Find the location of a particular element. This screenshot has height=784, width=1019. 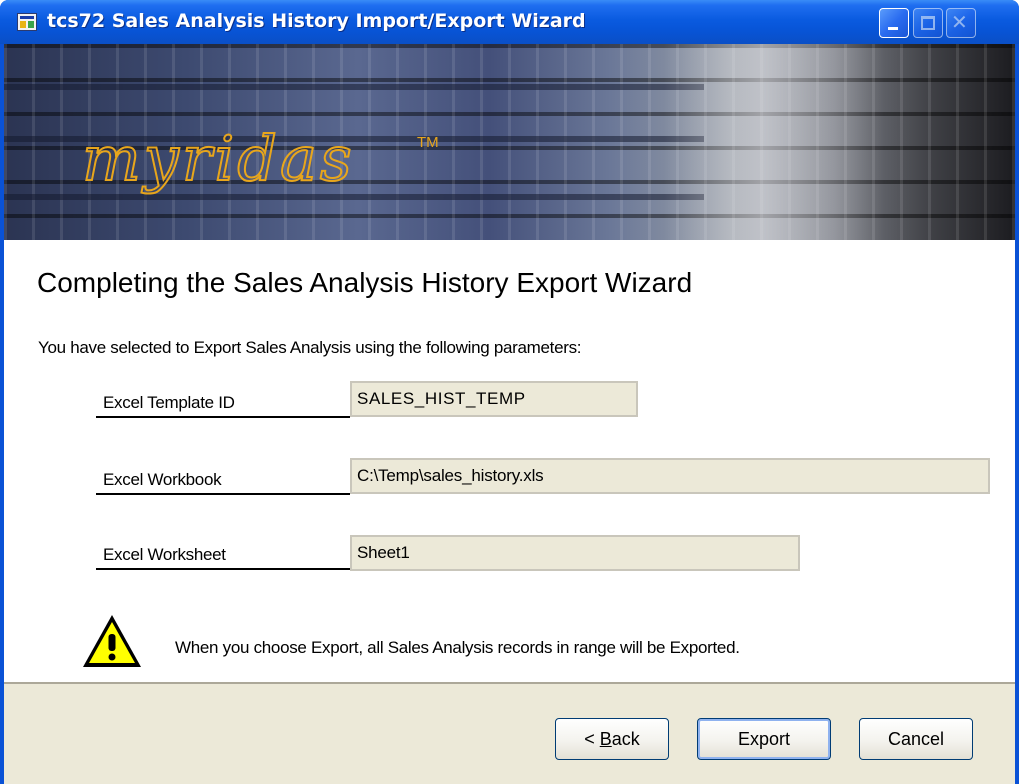

app-window-icon is located at coordinates (27, 22).